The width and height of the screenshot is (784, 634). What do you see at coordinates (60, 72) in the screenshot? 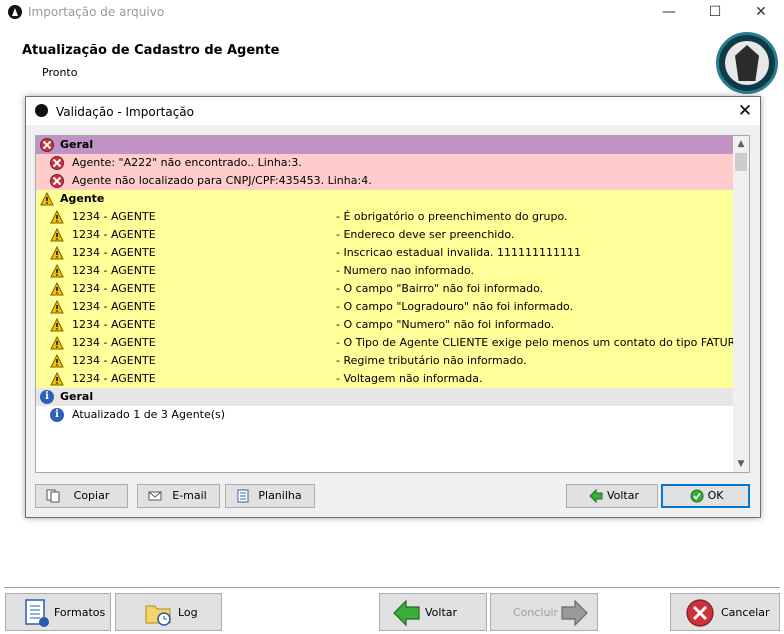
I see `status-text: Pronto` at bounding box center [60, 72].